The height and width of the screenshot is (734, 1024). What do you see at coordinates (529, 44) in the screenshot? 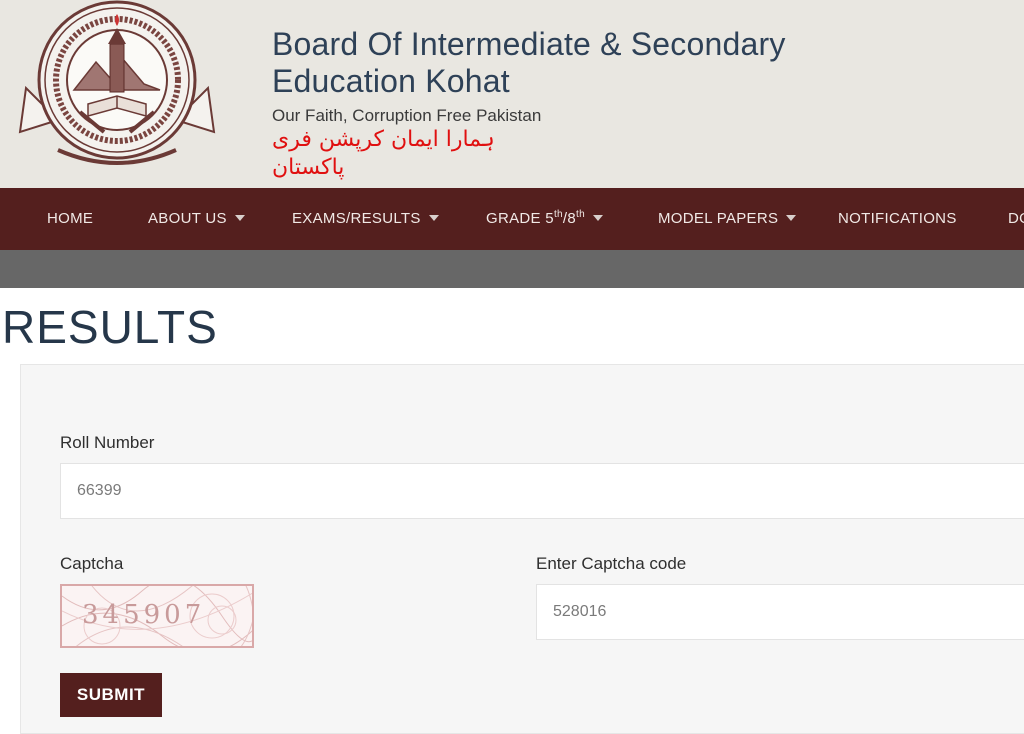
I see `board-title-line1: Board Of Intermediate & Secondary` at bounding box center [529, 44].